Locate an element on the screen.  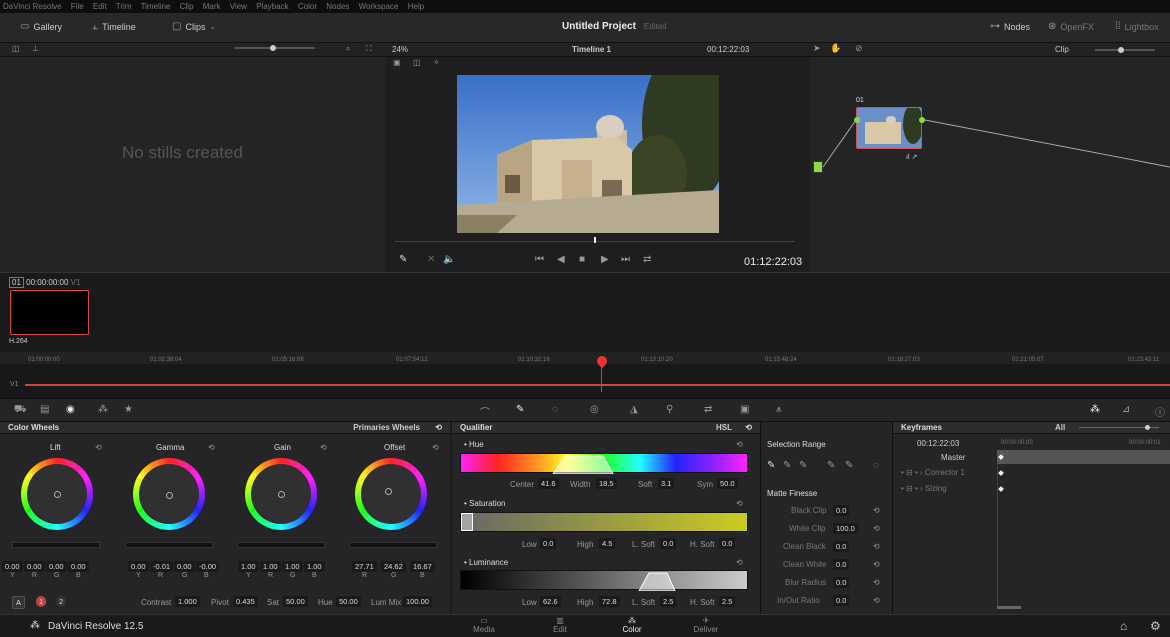
openfx-button: ⊛ OpenFX is located at coordinates (1071, 26).